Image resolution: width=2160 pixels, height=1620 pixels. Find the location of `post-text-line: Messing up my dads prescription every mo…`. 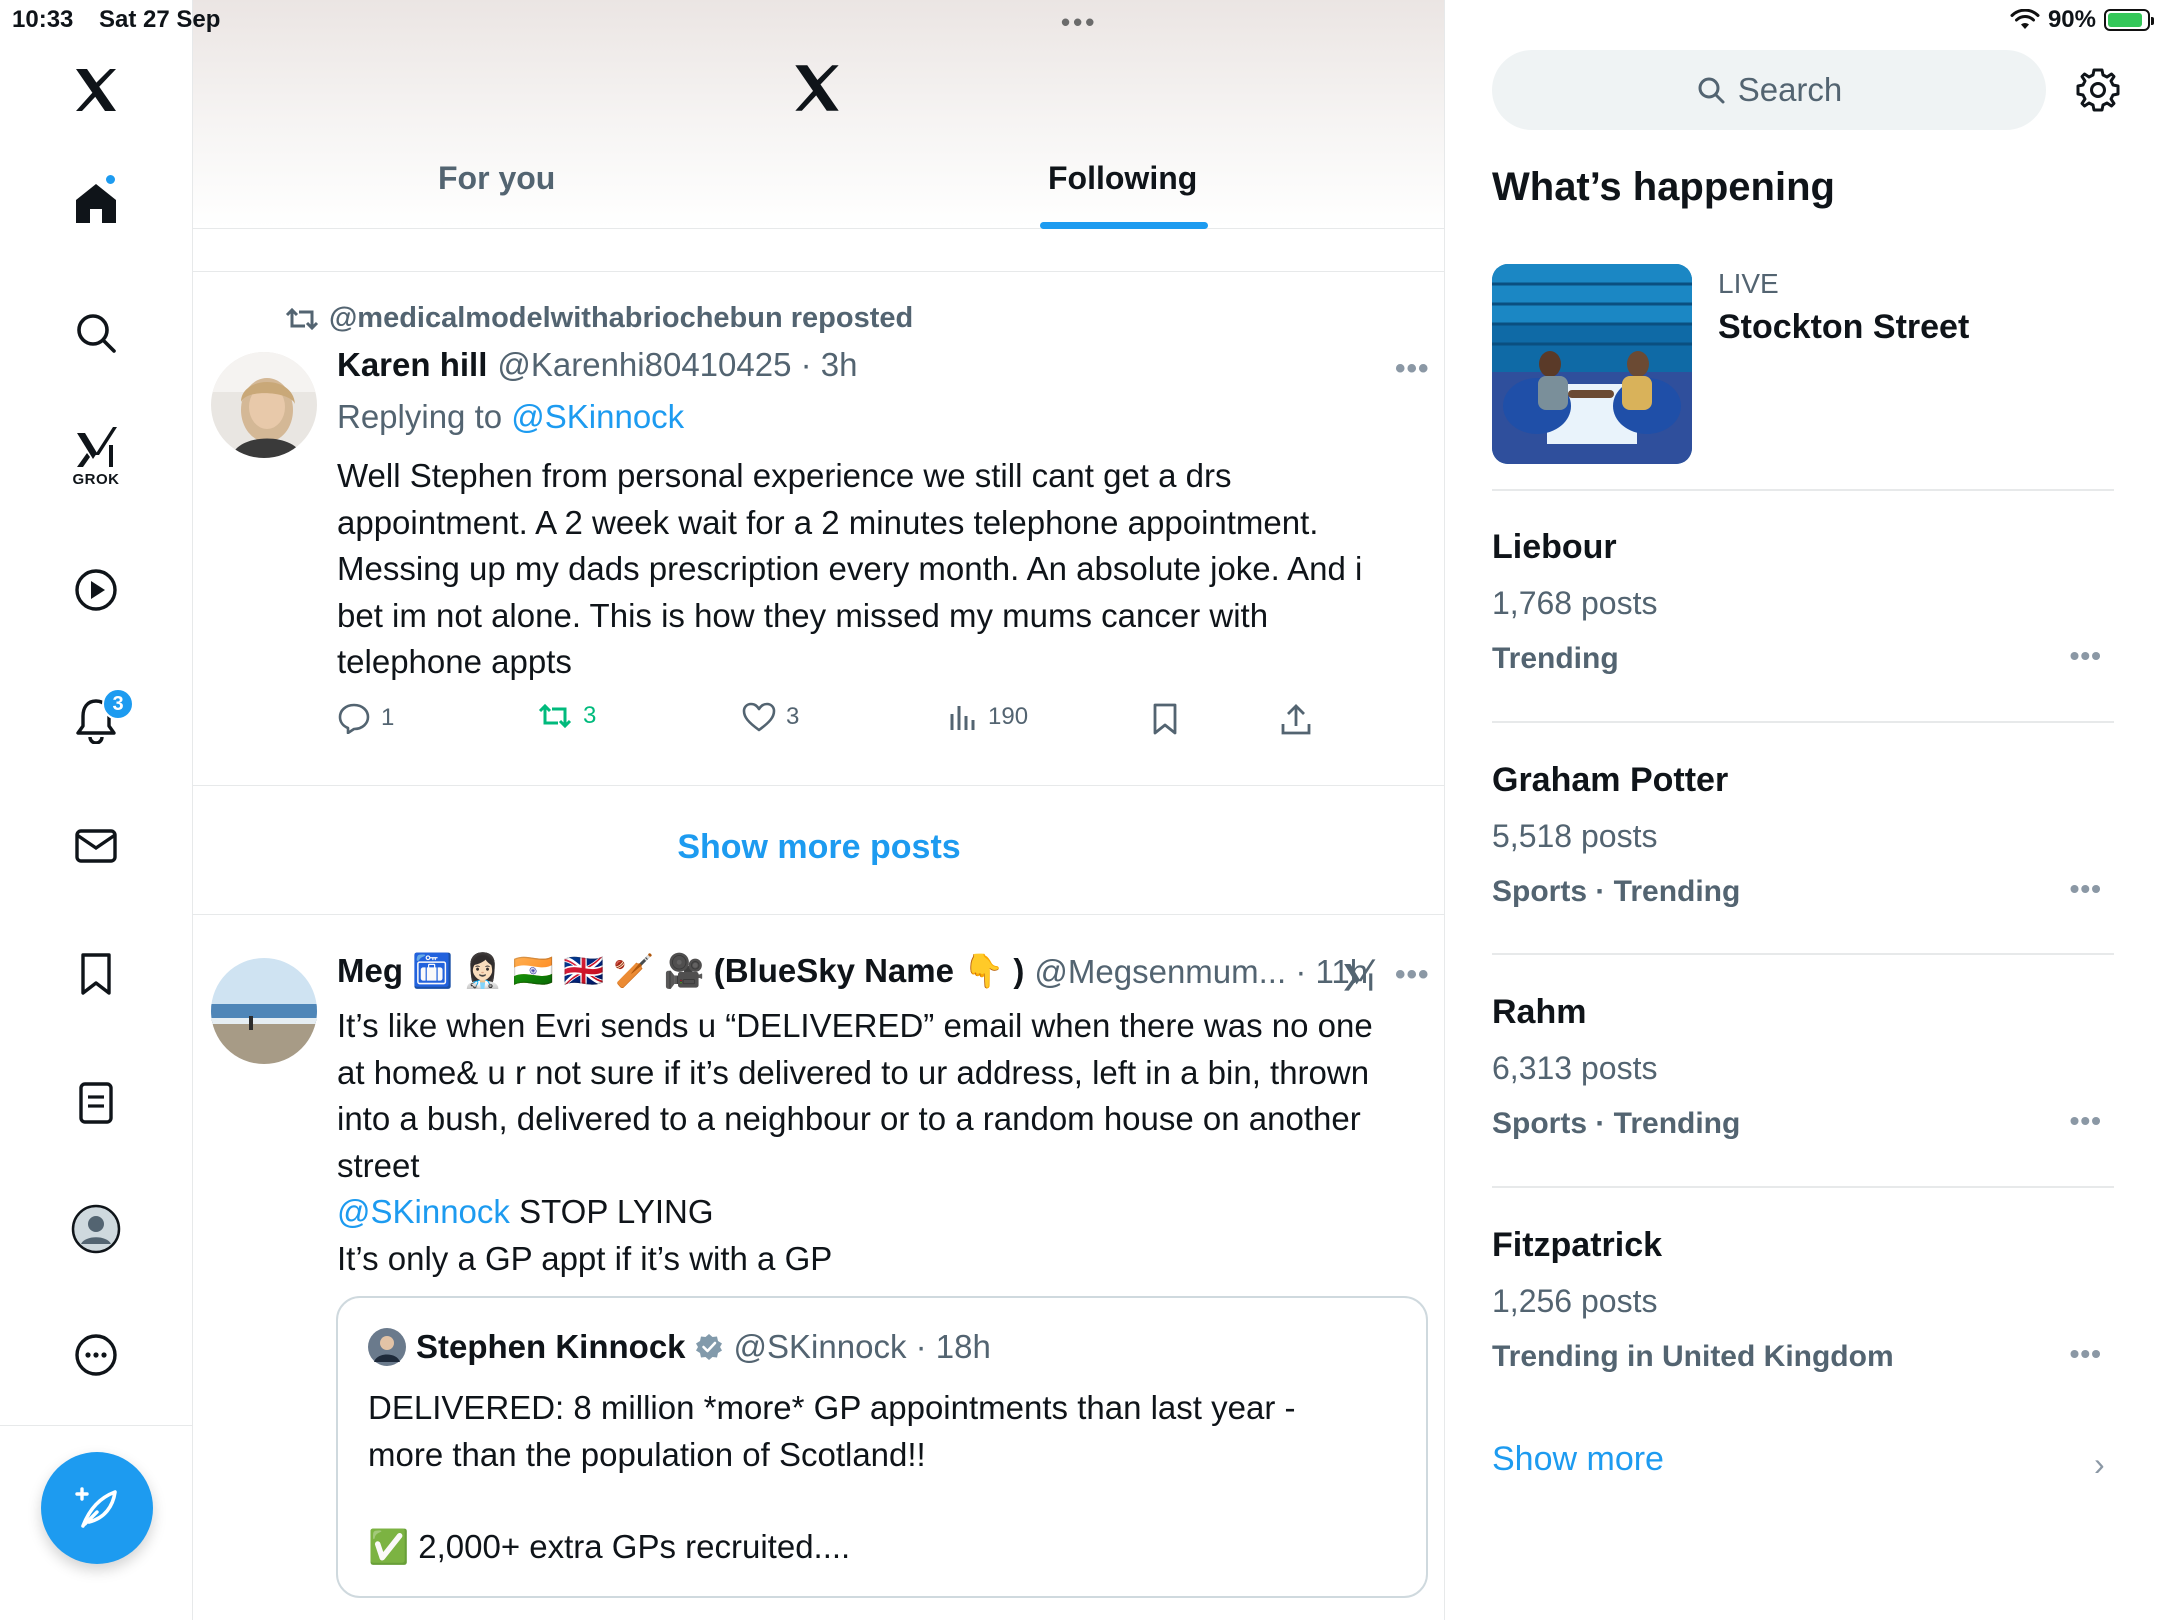

post-text-line: Messing up my dads prescription every mo… is located at coordinates (850, 568).